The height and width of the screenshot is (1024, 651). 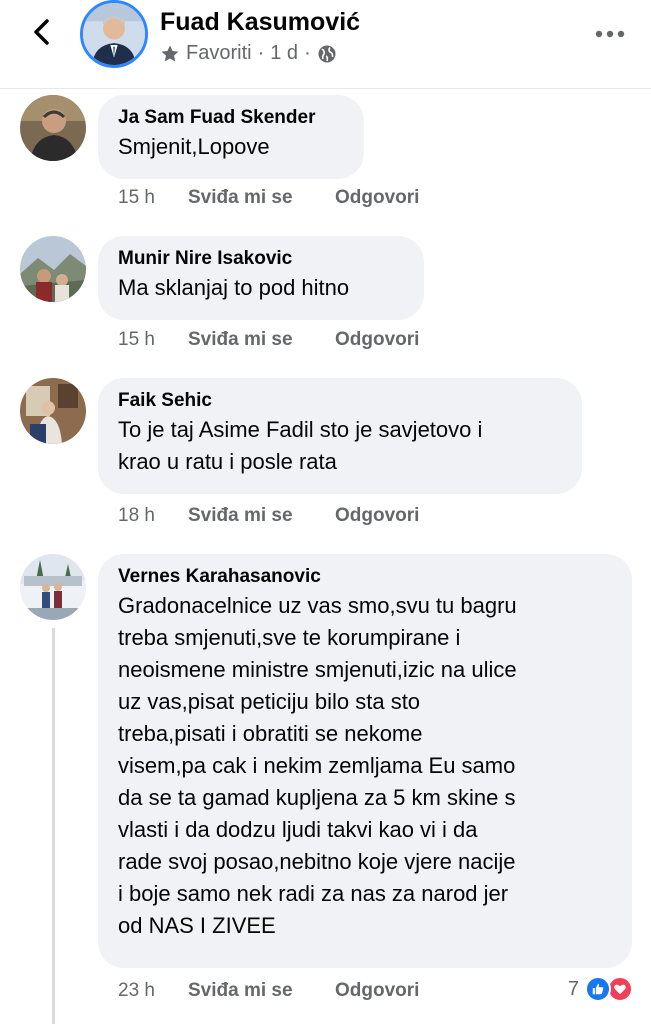 I want to click on comment-text: Ma sklanjaj to pod hitno, so click(x=234, y=287).